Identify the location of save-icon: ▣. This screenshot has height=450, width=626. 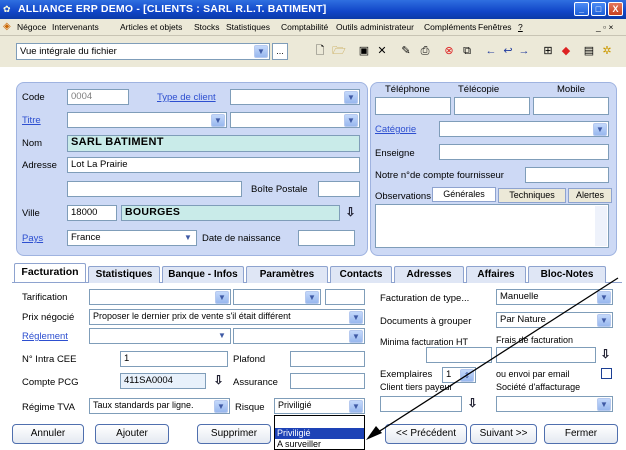
(364, 51).